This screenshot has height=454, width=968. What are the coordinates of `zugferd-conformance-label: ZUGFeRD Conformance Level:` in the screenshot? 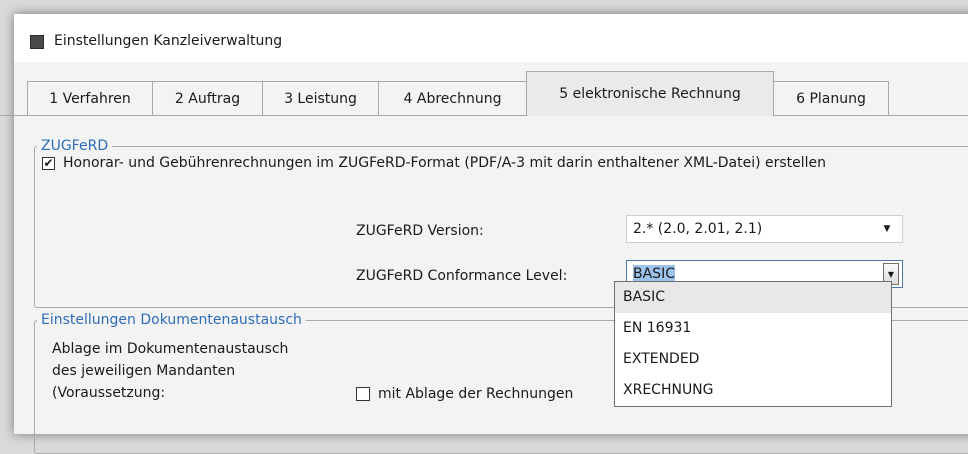 It's located at (462, 276).